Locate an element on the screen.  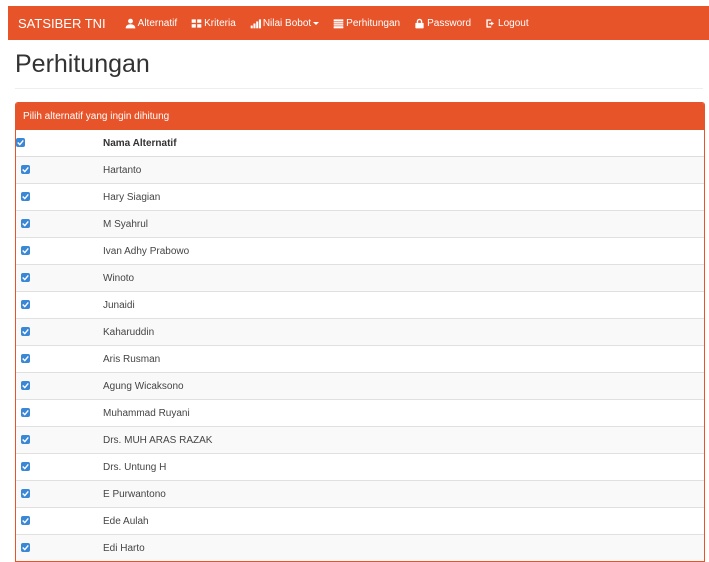
alternative-name: Ede Aulah is located at coordinates (403, 521).